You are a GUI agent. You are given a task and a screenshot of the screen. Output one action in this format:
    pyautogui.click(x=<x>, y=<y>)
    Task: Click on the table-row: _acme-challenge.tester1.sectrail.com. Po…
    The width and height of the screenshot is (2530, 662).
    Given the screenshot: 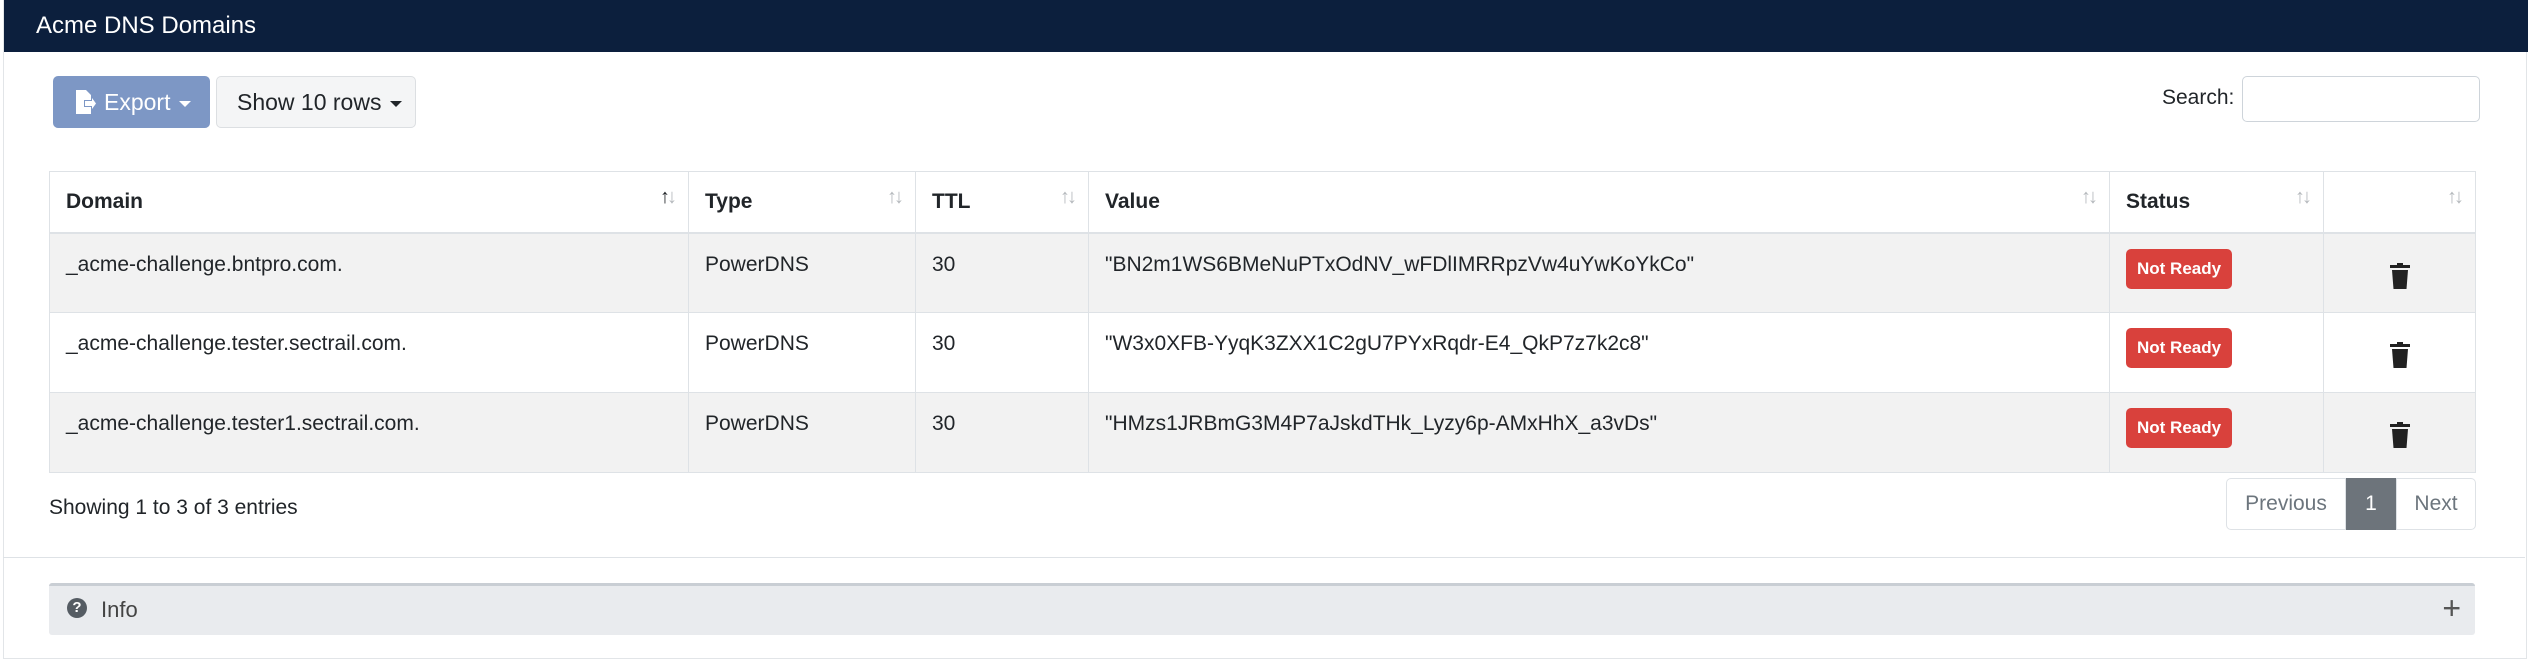 What is the action you would take?
    pyautogui.click(x=1262, y=432)
    